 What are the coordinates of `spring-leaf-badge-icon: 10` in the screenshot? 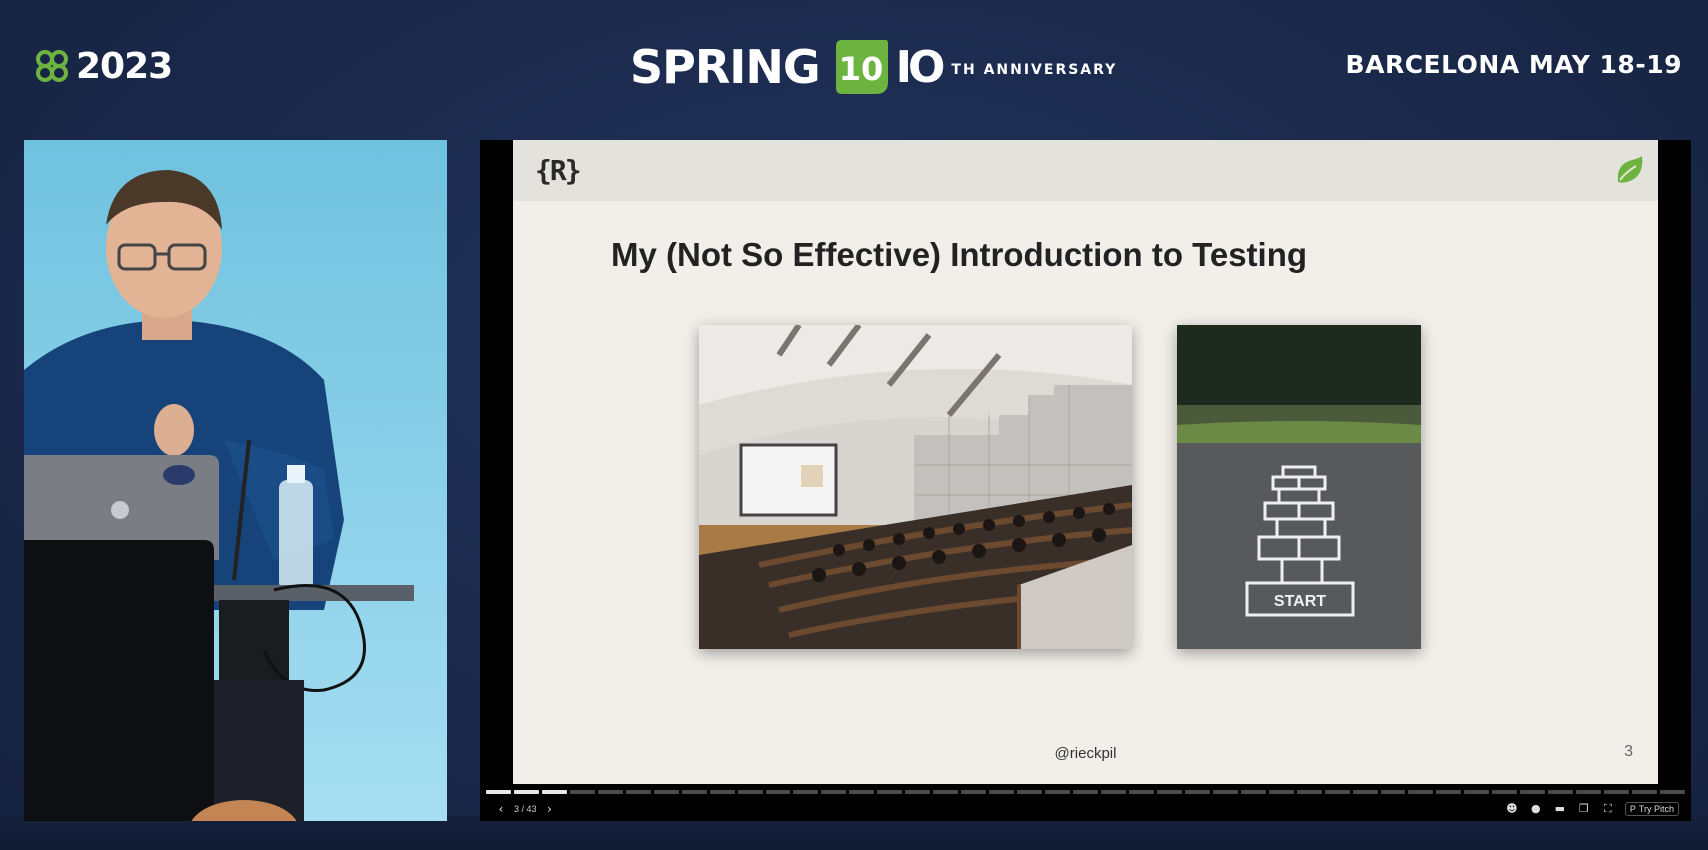 It's located at (861, 67).